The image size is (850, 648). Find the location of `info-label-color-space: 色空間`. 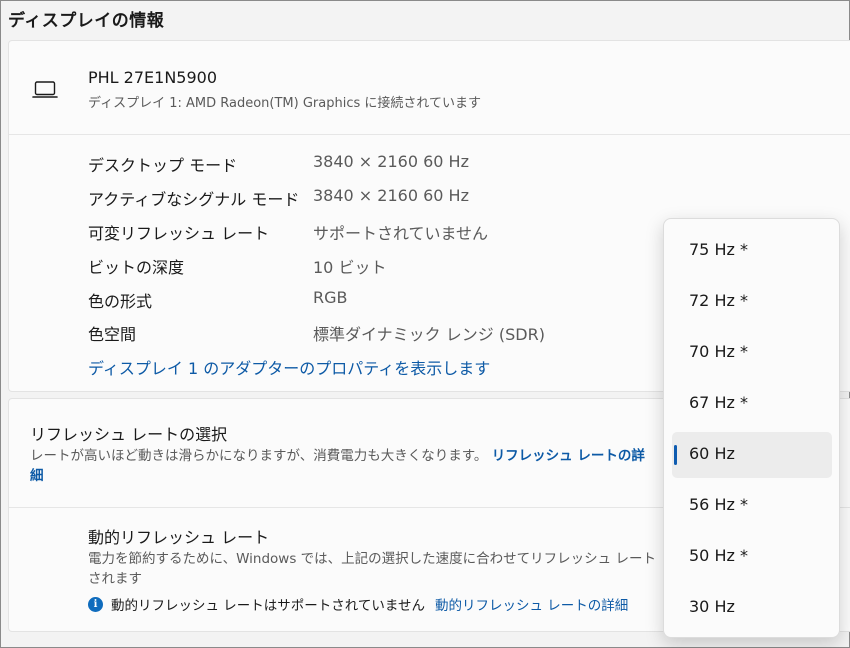

info-label-color-space: 色空間 is located at coordinates (112, 334).